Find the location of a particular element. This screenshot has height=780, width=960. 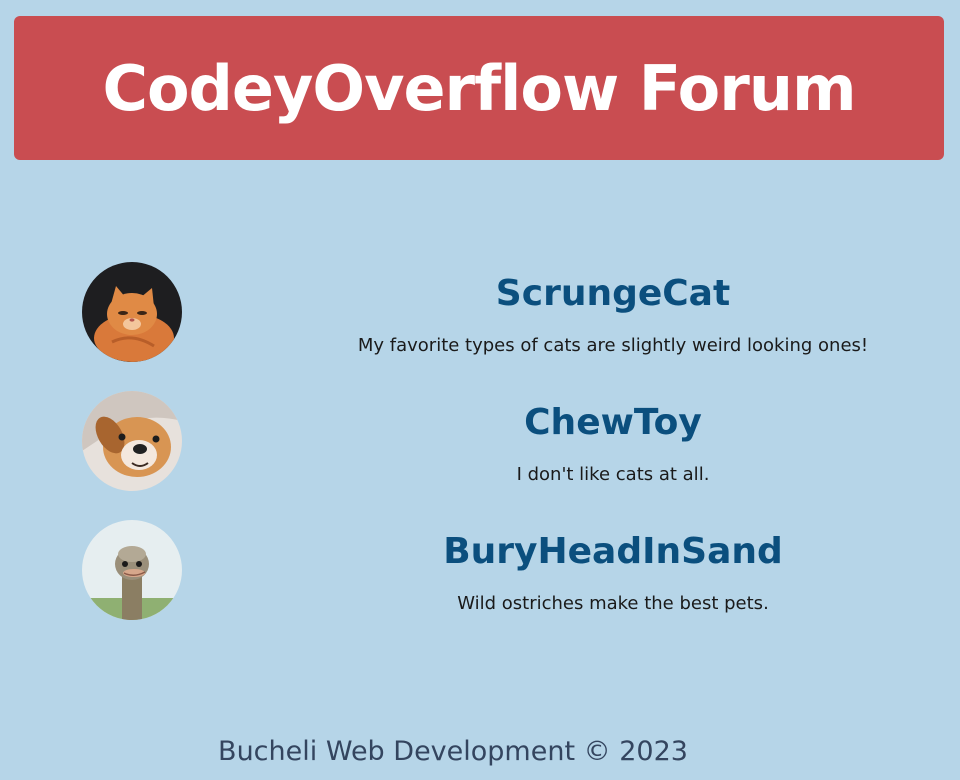

post-username: BuryHeadInSand is located at coordinates (613, 551).